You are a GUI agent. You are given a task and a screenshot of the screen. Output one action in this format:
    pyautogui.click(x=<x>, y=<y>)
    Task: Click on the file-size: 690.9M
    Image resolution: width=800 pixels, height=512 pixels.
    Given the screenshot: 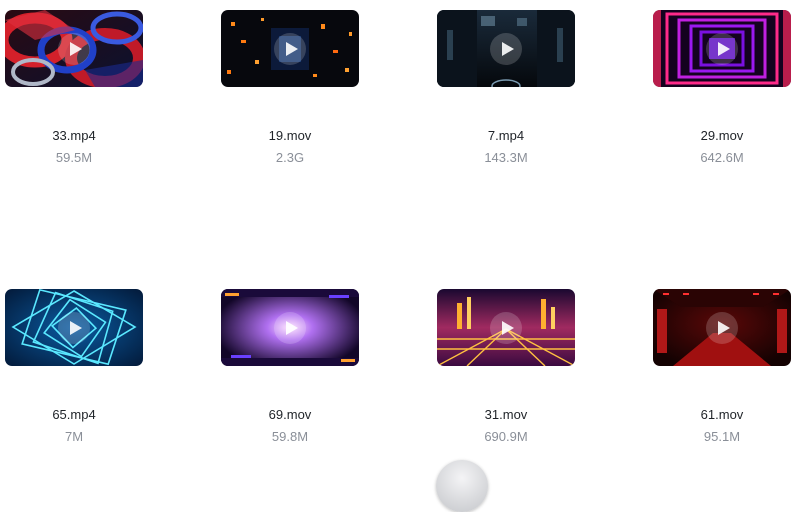 What is the action you would take?
    pyautogui.click(x=506, y=436)
    